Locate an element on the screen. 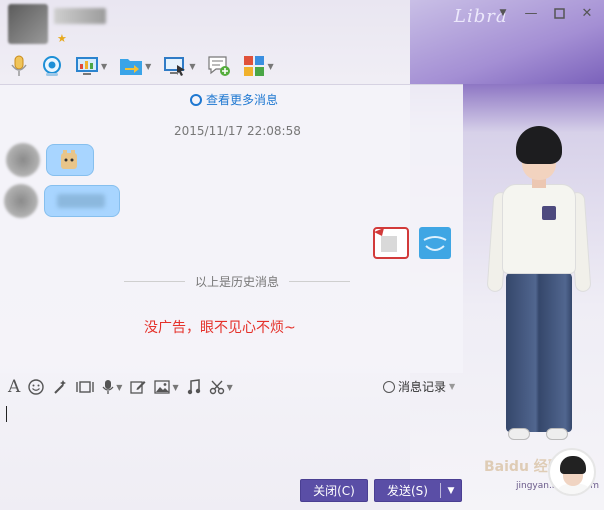 The image size is (604, 510). emoji-button is located at coordinates (36, 387).